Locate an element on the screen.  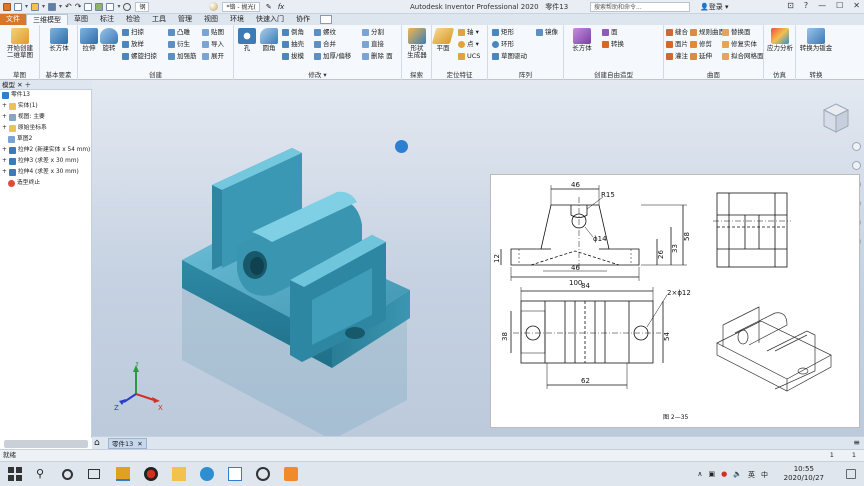
browser-node-view: + 视图: 主要 is located at coordinates (23, 117).